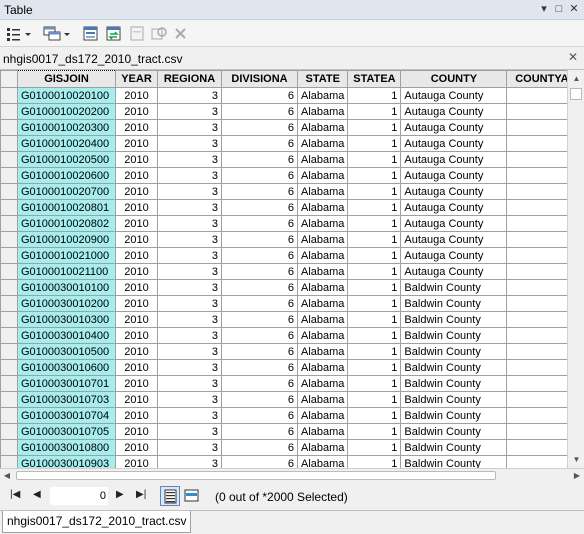  I want to click on first-record-icon: |◀, so click(15, 494).